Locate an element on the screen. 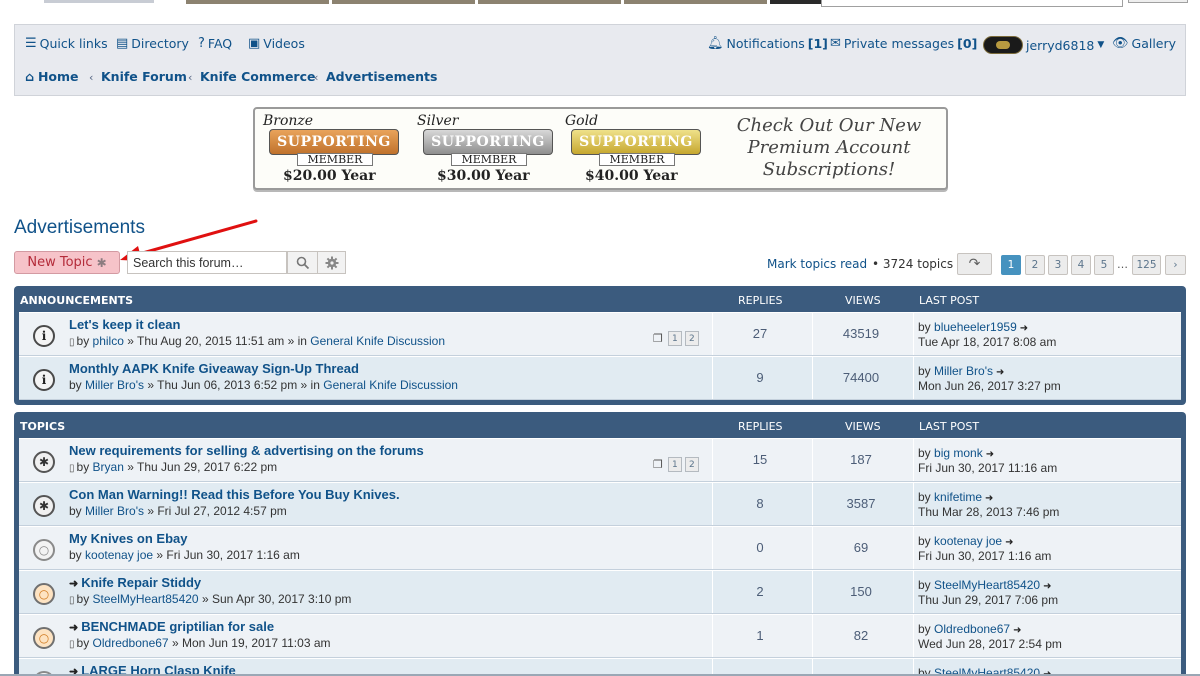 This screenshot has height=676, width=1200. topic-title-link: Let's keep it clean is located at coordinates (124, 324).